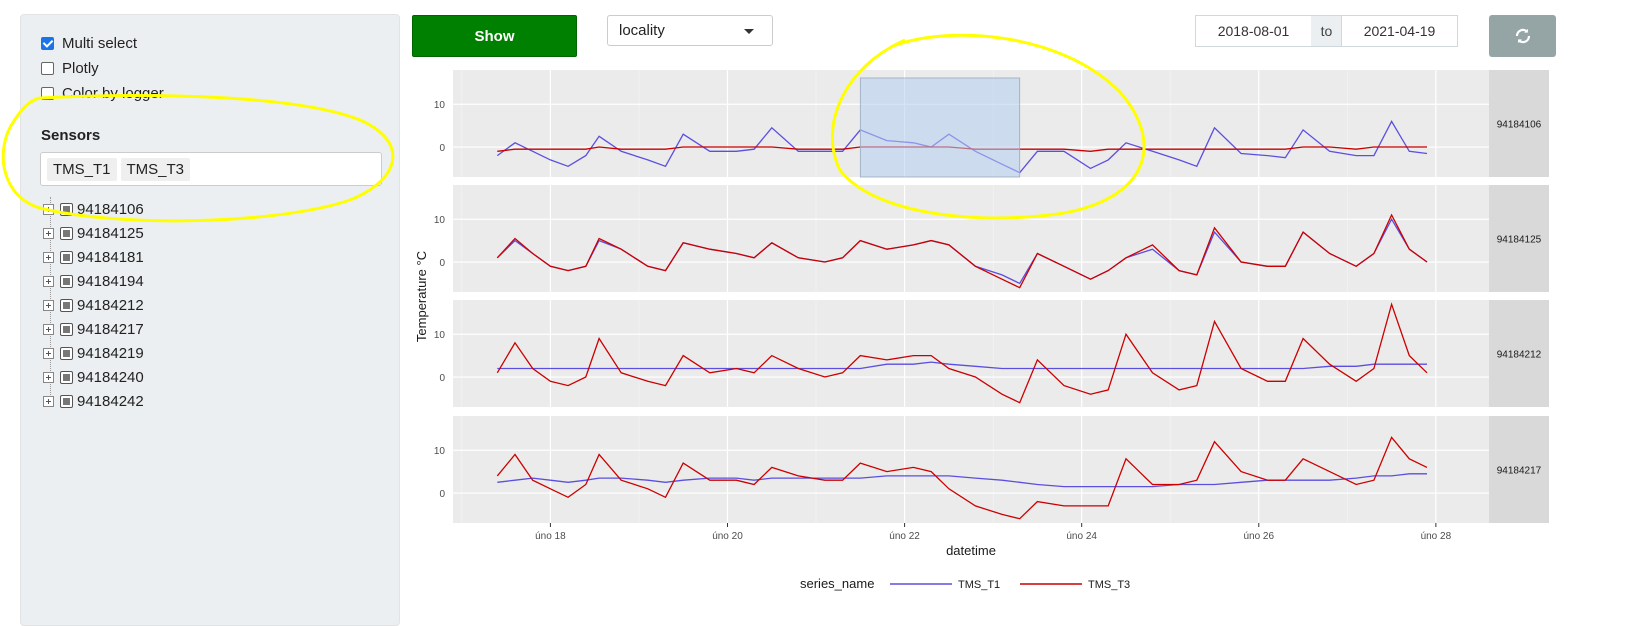 The image size is (1642, 626). I want to click on show-button: Show, so click(494, 36).